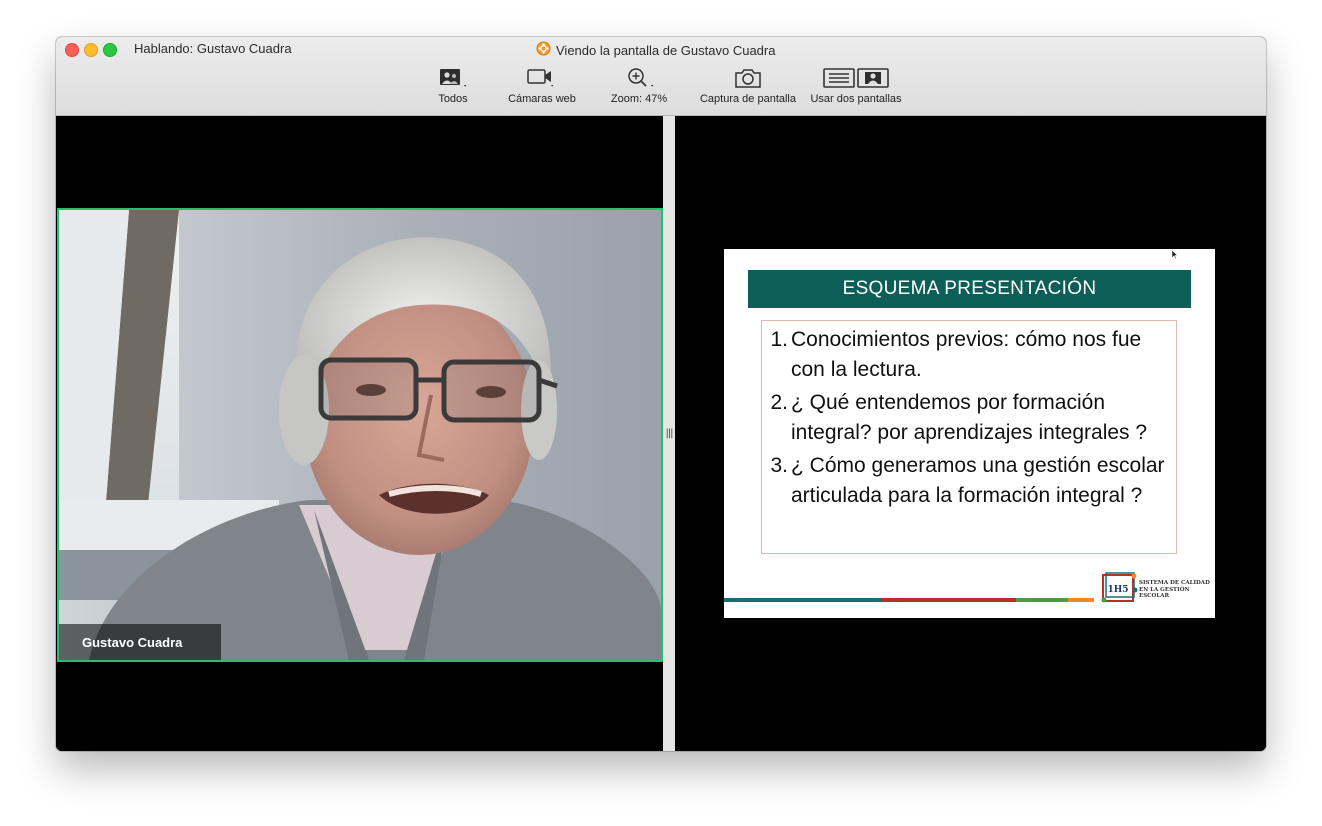 The image size is (1322, 826). What do you see at coordinates (72, 50) in the screenshot?
I see `close-window-button` at bounding box center [72, 50].